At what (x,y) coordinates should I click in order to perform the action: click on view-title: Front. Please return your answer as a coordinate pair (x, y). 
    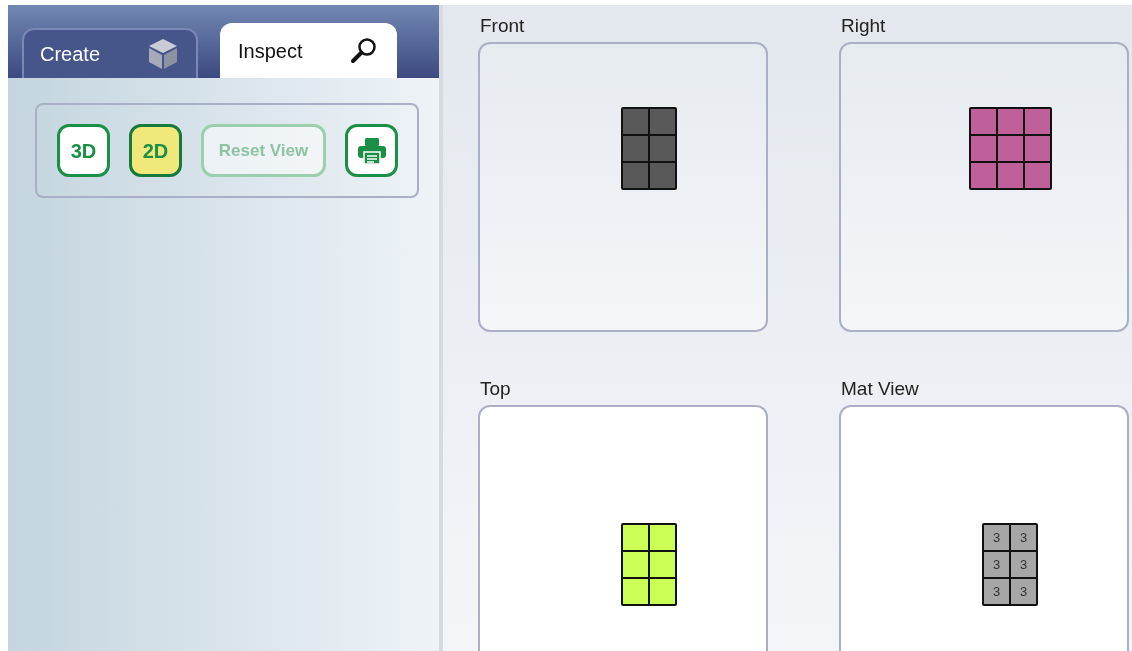
    Looking at the image, I should click on (502, 26).